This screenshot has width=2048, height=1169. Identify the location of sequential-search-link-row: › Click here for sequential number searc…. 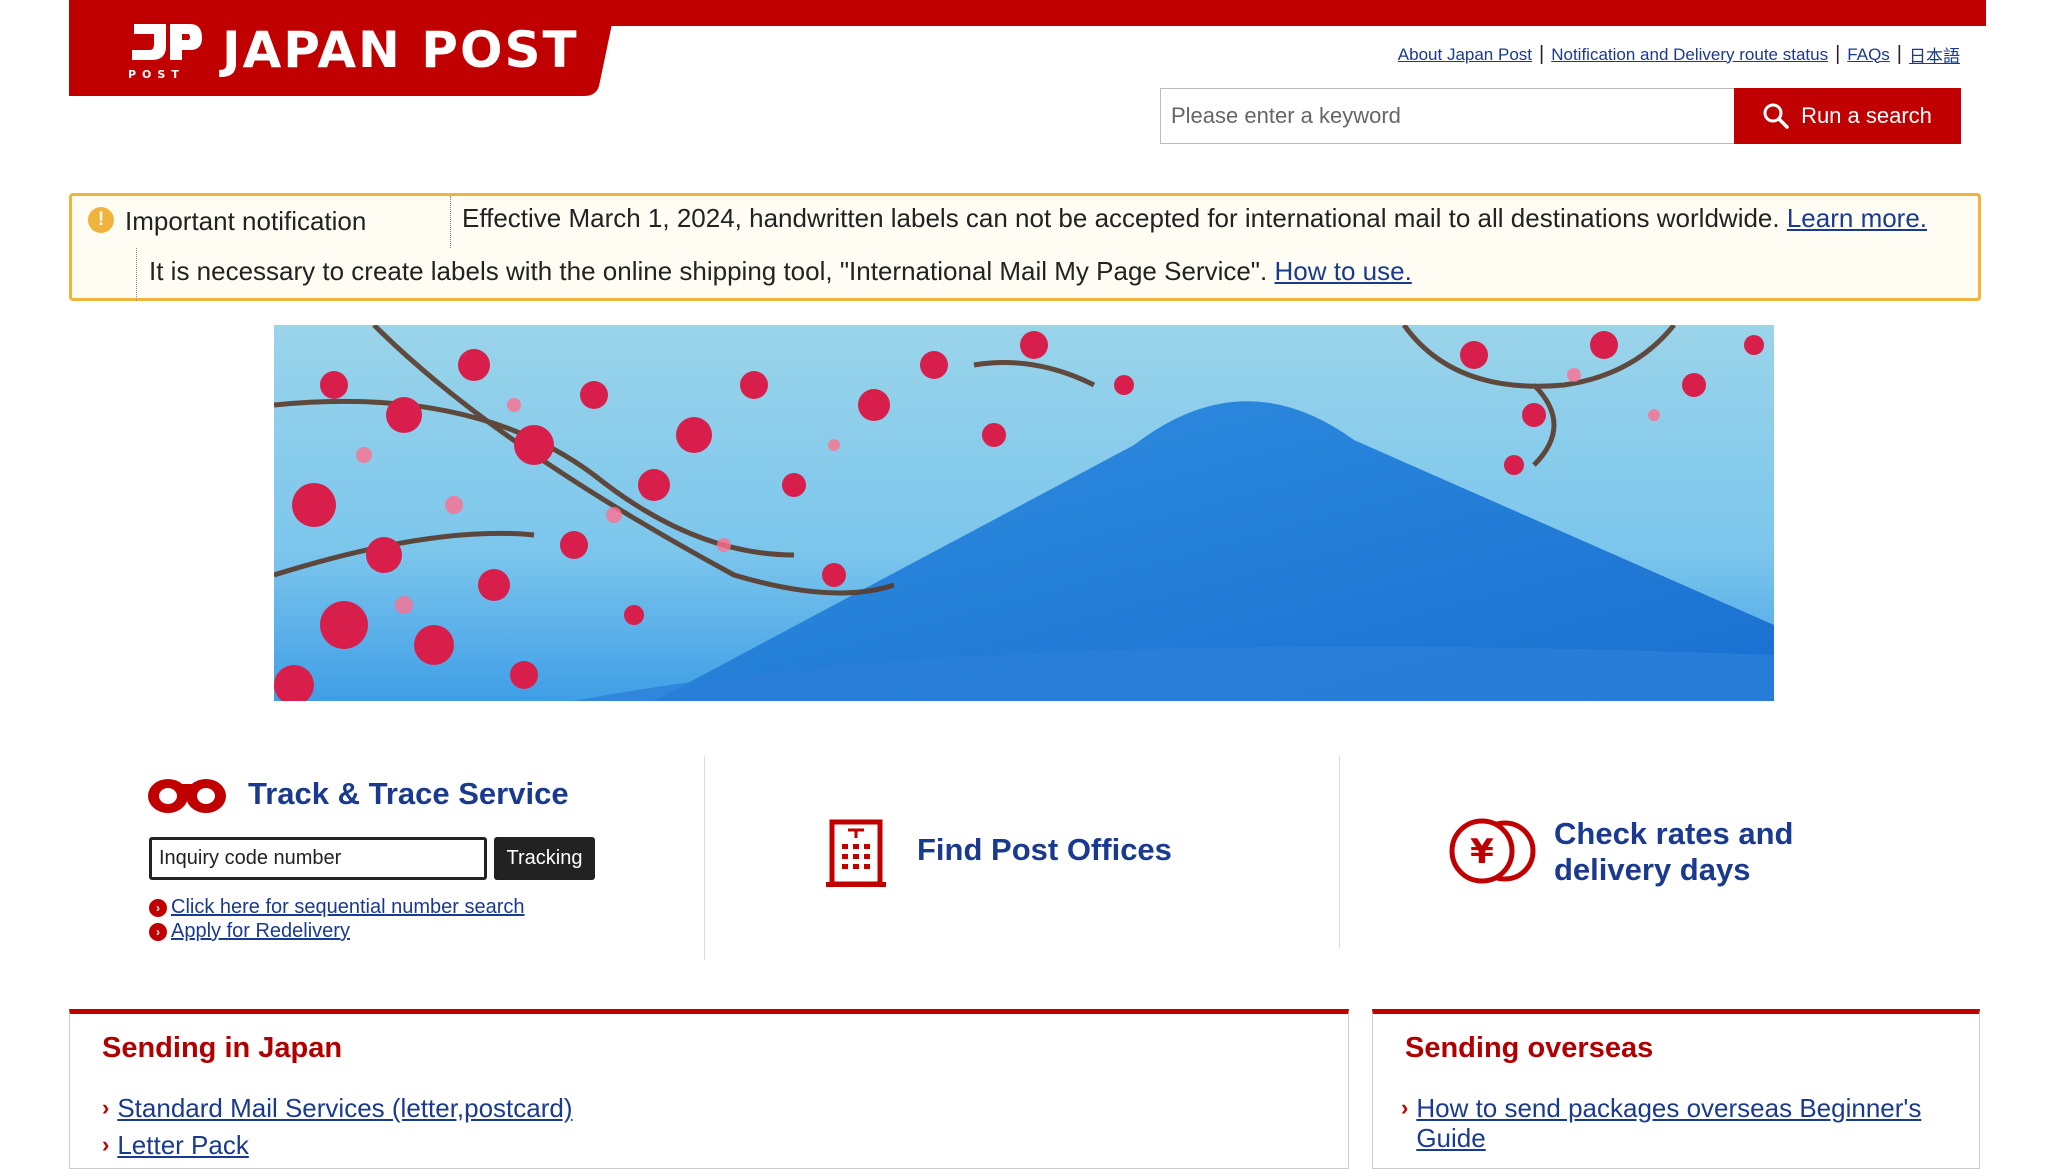
(337, 907).